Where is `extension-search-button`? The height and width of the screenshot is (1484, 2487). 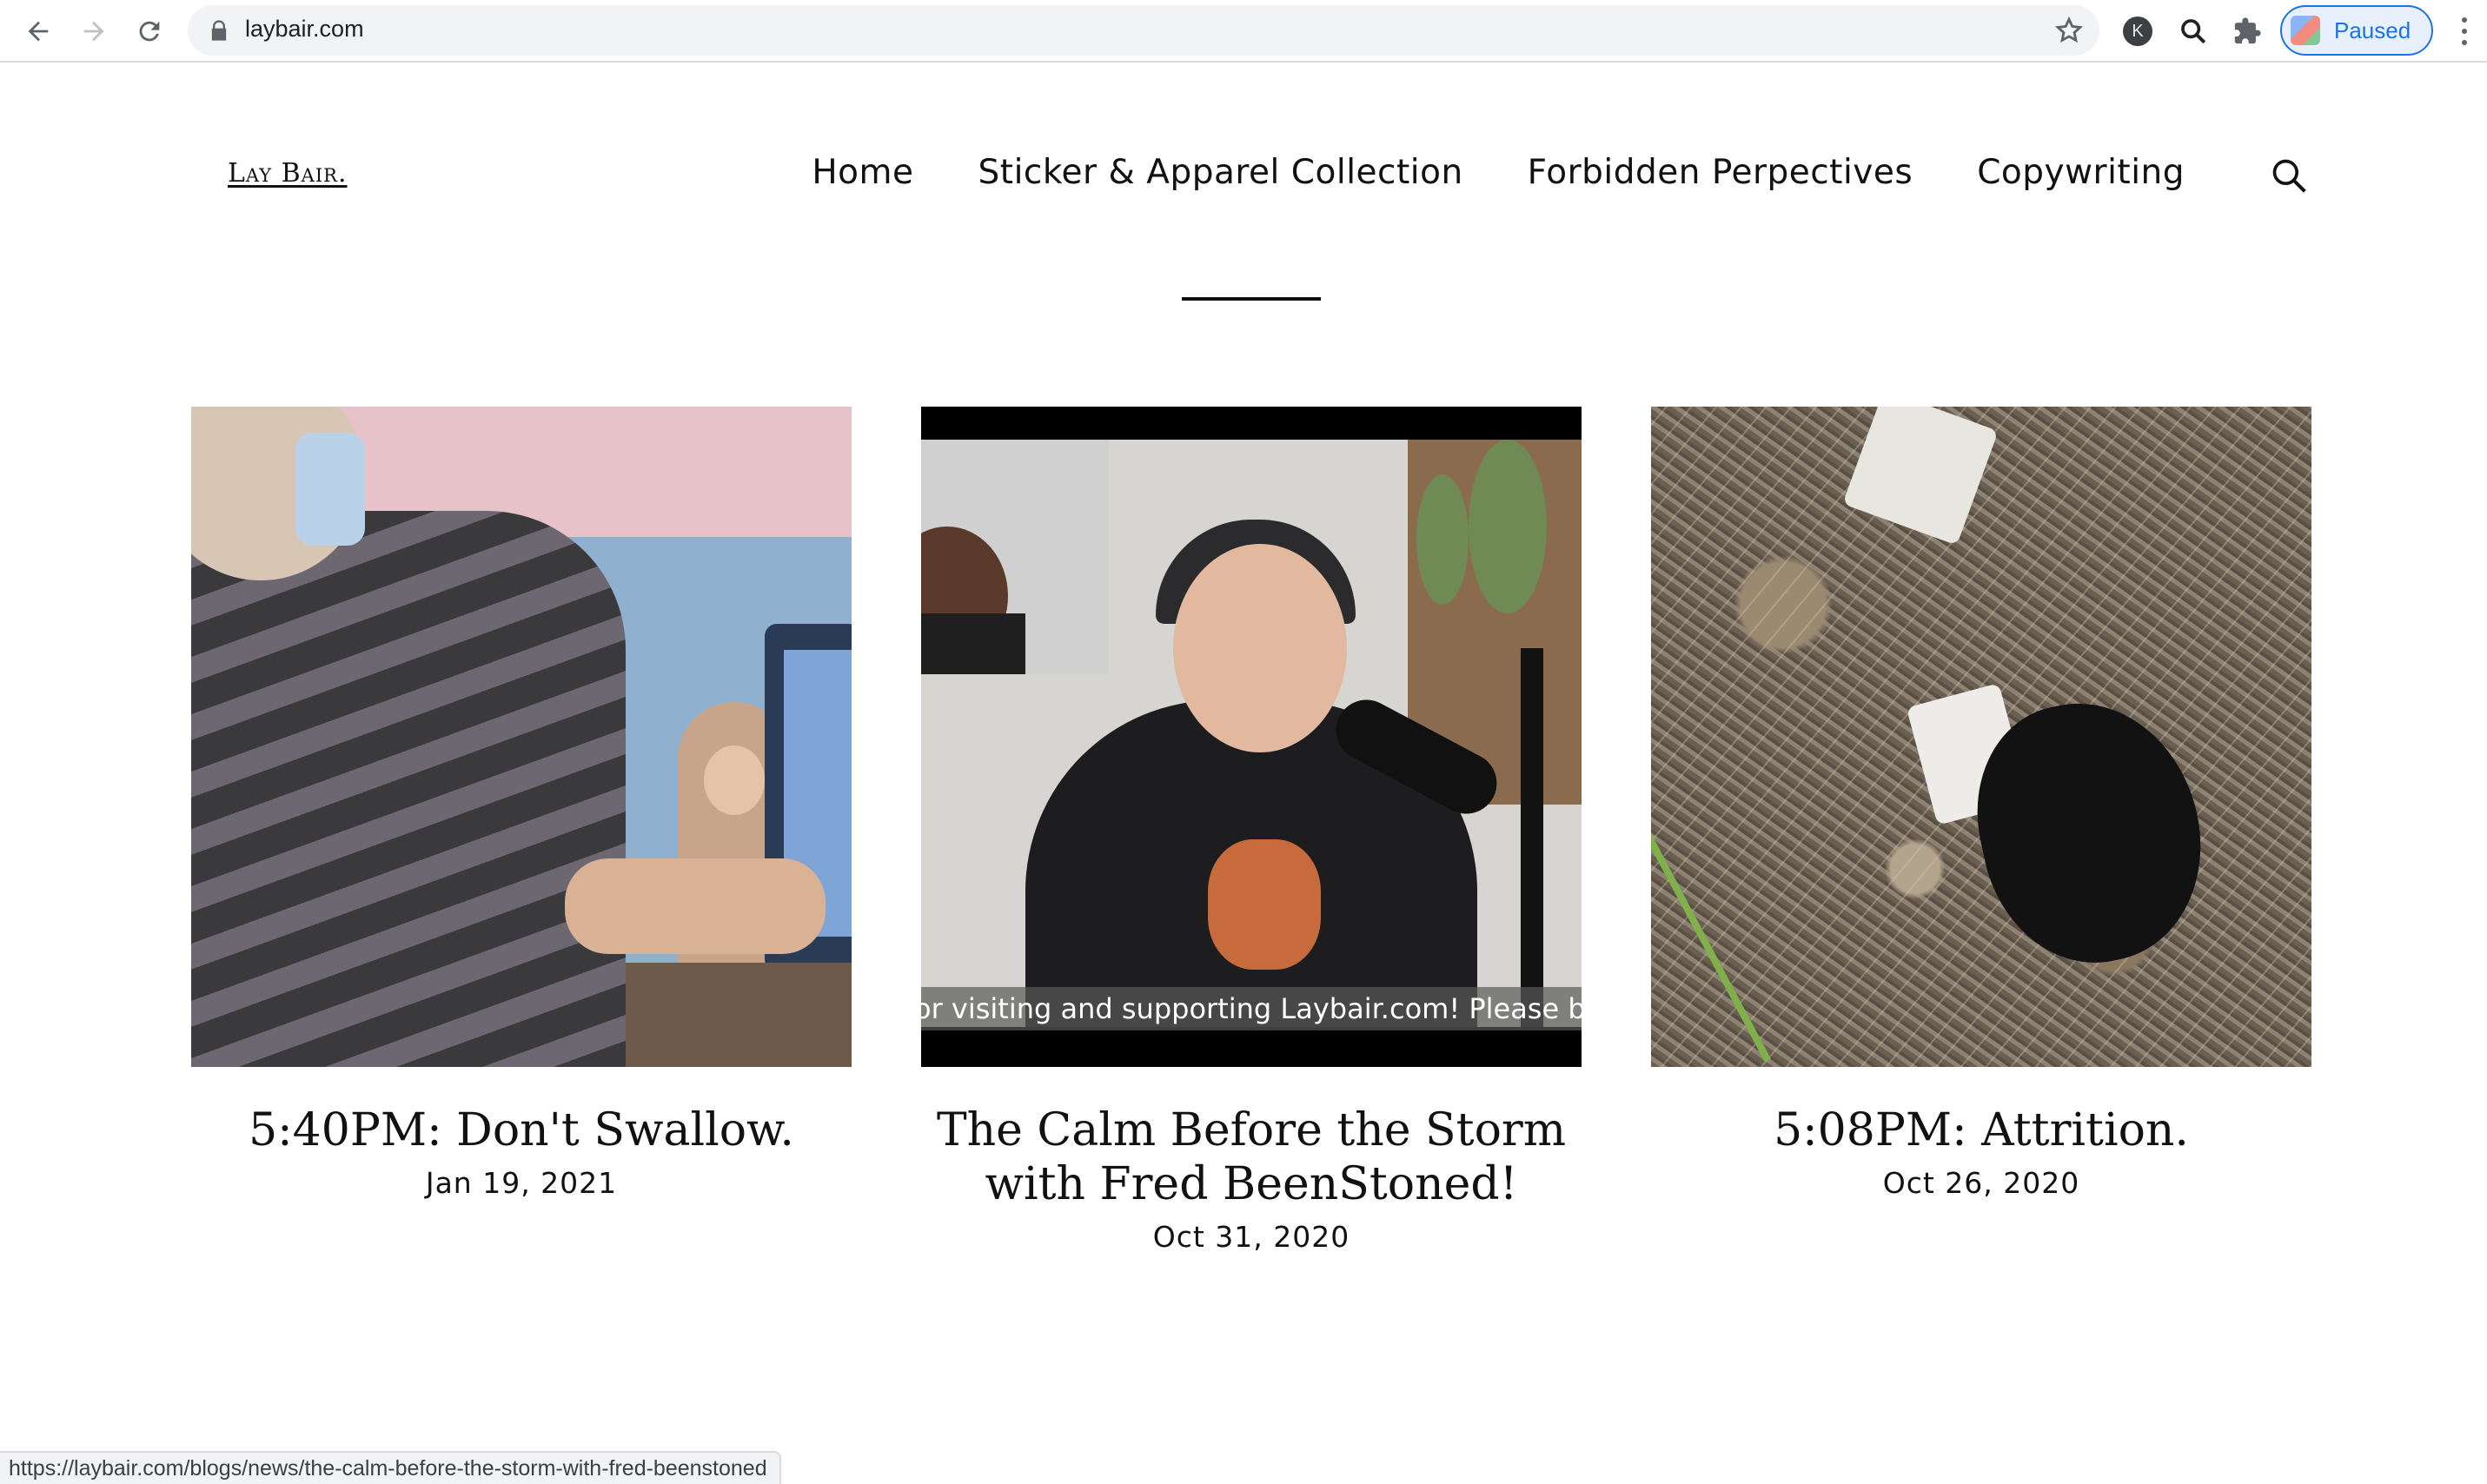 extension-search-button is located at coordinates (2193, 31).